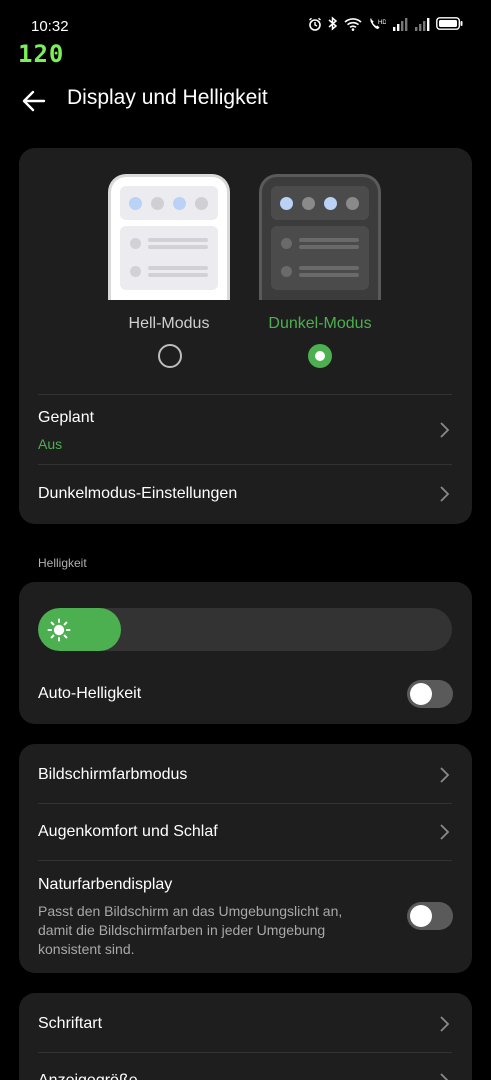 The image size is (491, 1080). Describe the element at coordinates (245, 1022) in the screenshot. I see `font-row: Schriftart` at that location.